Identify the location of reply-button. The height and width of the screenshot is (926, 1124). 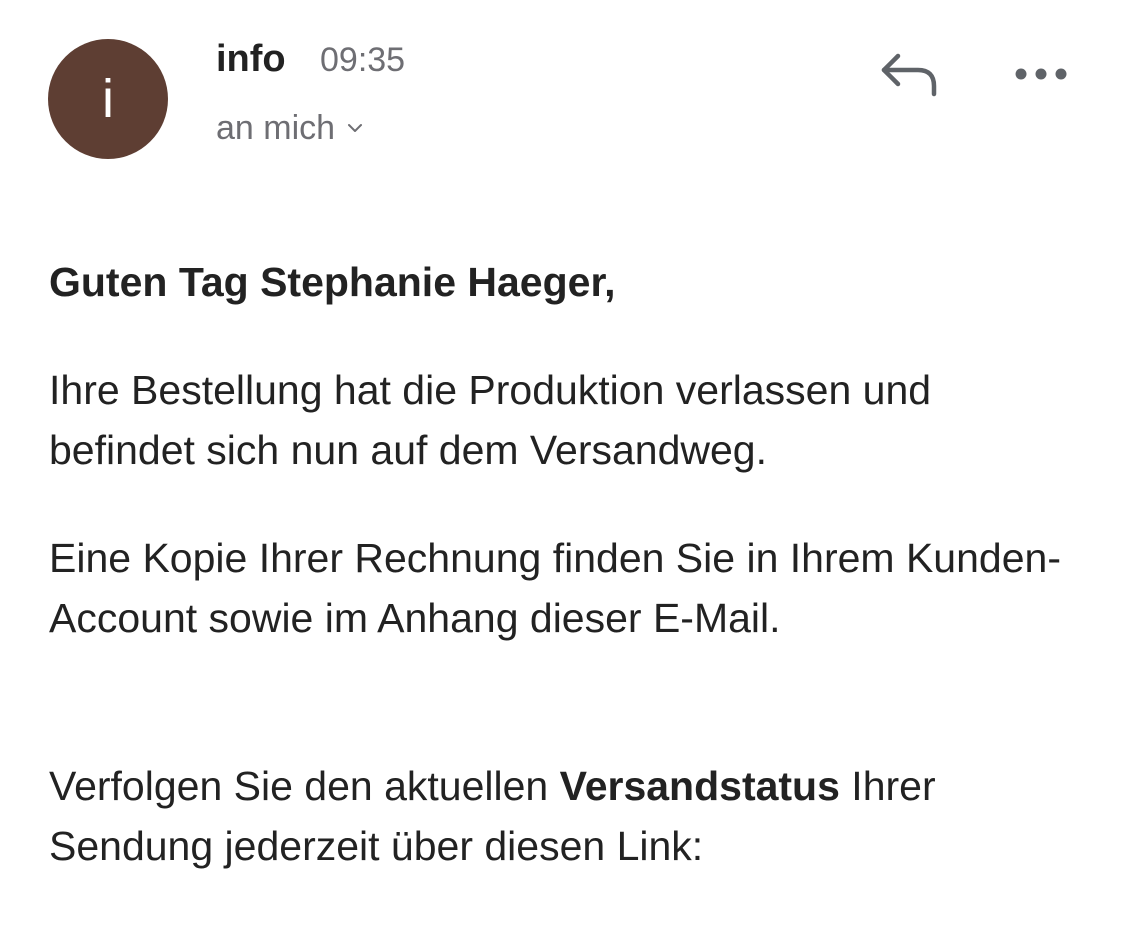
(909, 75).